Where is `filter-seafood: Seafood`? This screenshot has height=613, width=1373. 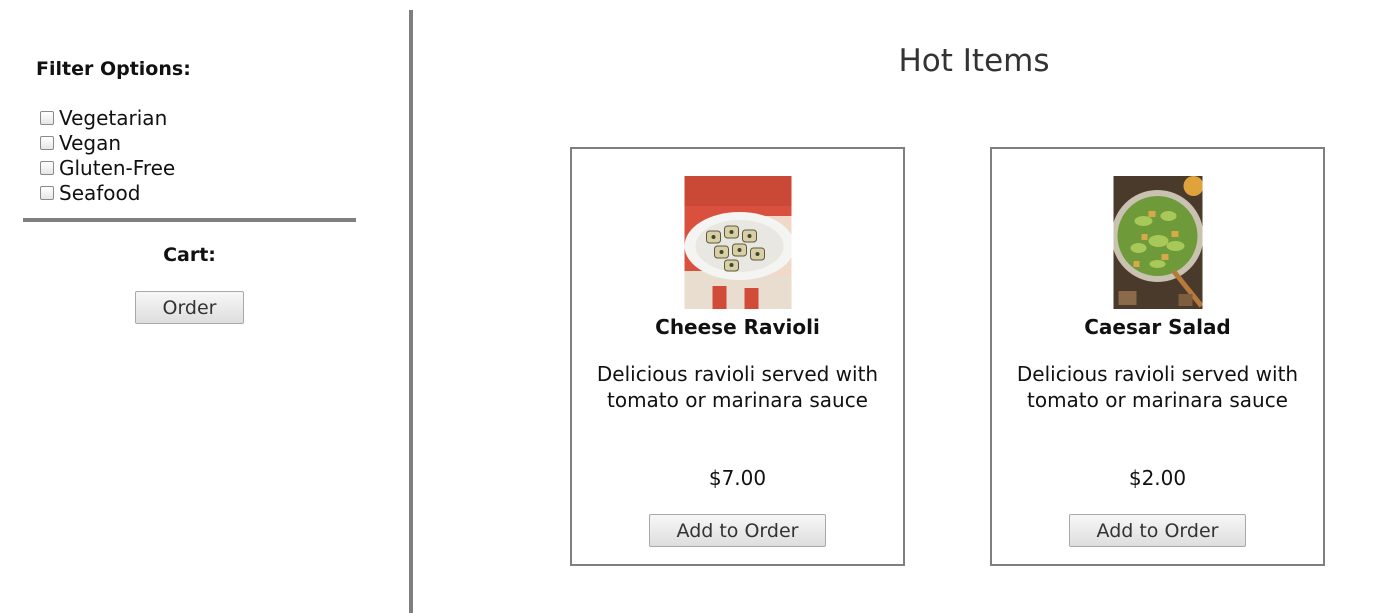
filter-seafood: Seafood is located at coordinates (107, 192).